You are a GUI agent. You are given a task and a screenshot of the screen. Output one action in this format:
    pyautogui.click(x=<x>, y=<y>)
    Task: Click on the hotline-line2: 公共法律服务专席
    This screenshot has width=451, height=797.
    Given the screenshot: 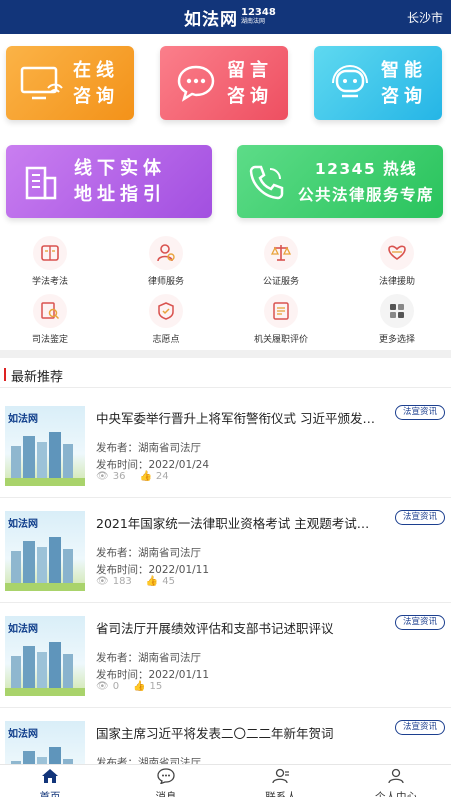 What is the action you would take?
    pyautogui.click(x=365, y=195)
    